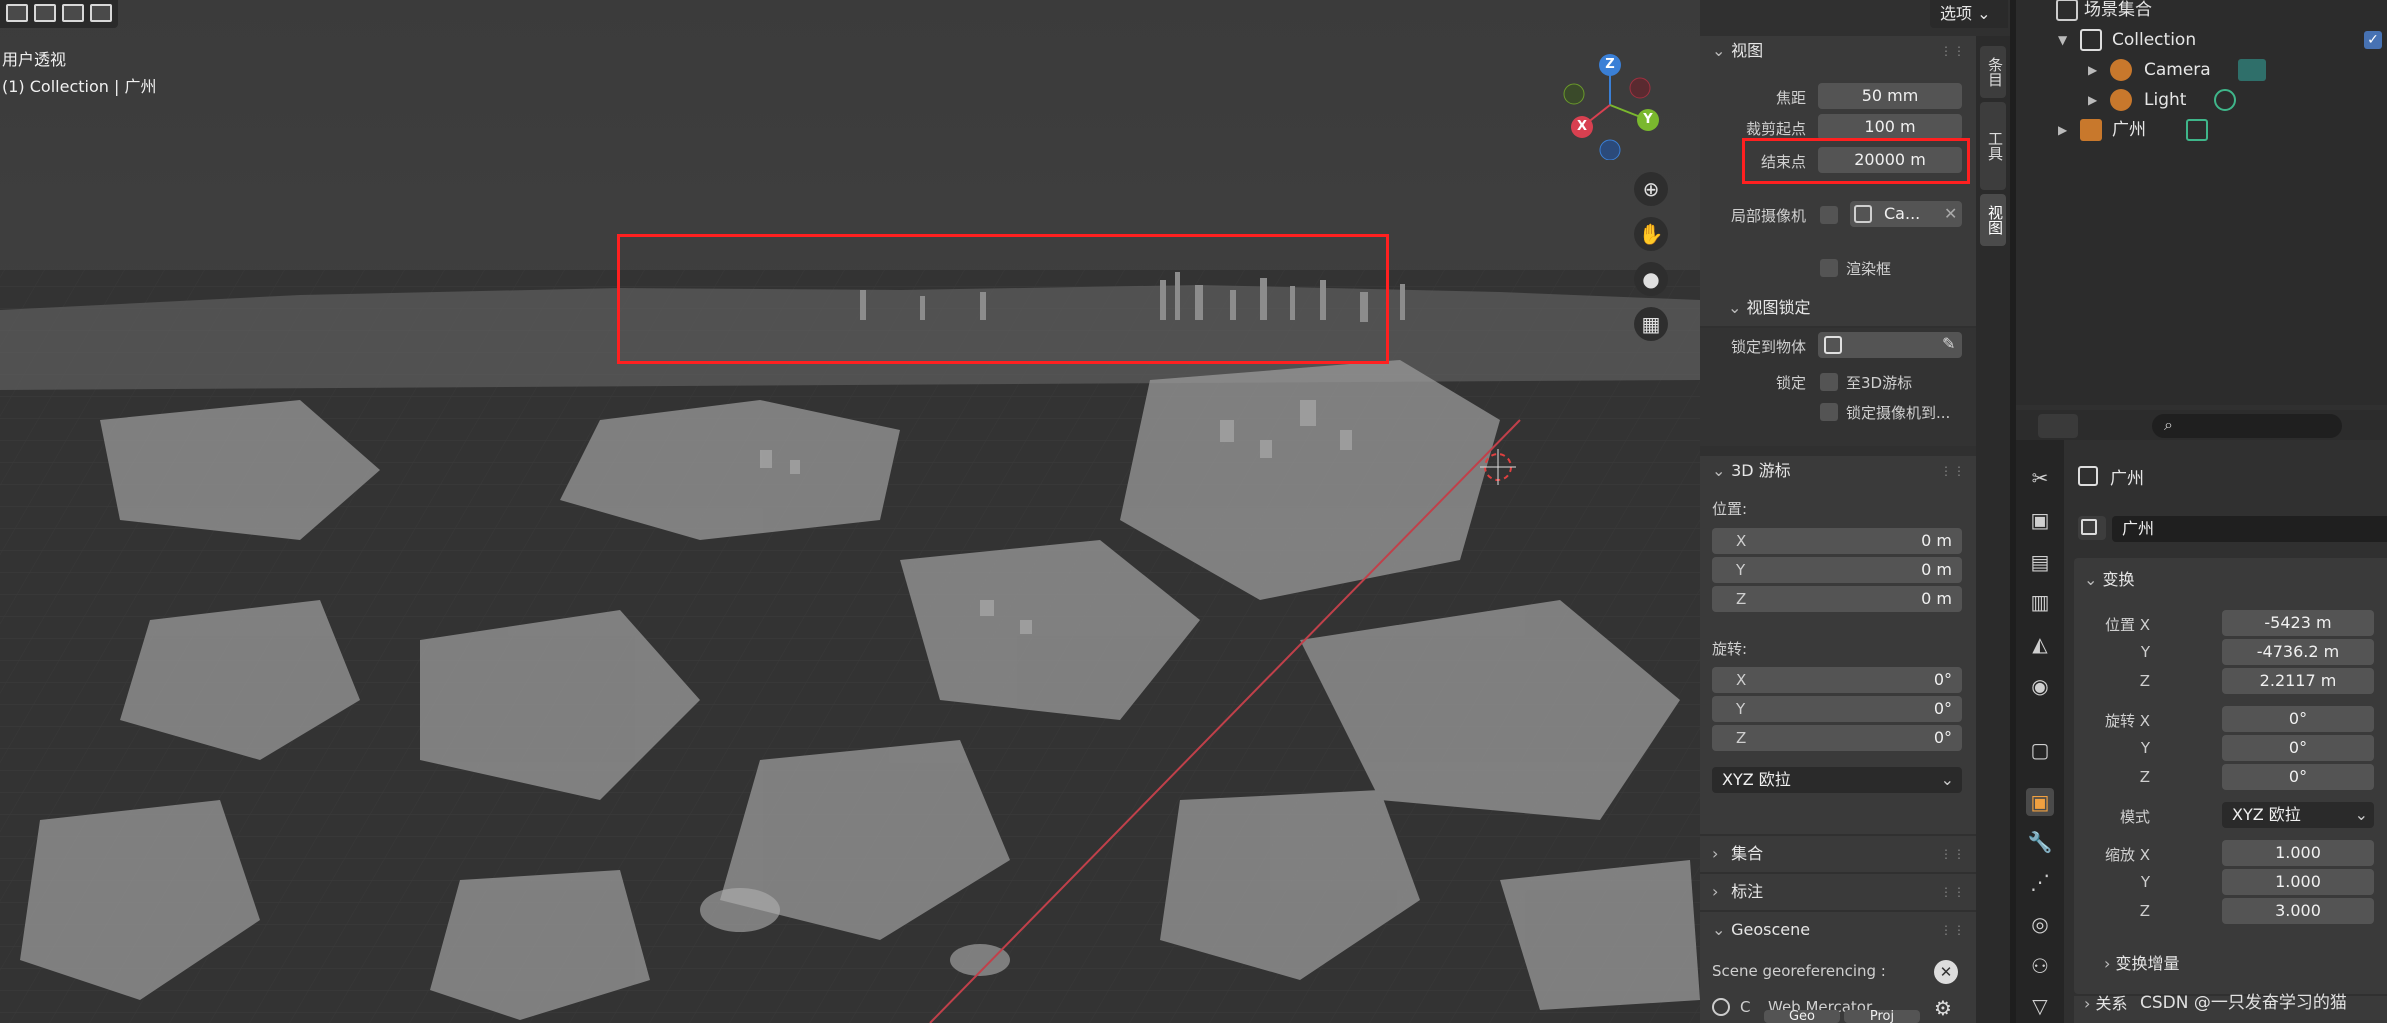 The image size is (2387, 1023). Describe the element at coordinates (2040, 478) in the screenshot. I see `tool-tab-icon: ✂` at that location.